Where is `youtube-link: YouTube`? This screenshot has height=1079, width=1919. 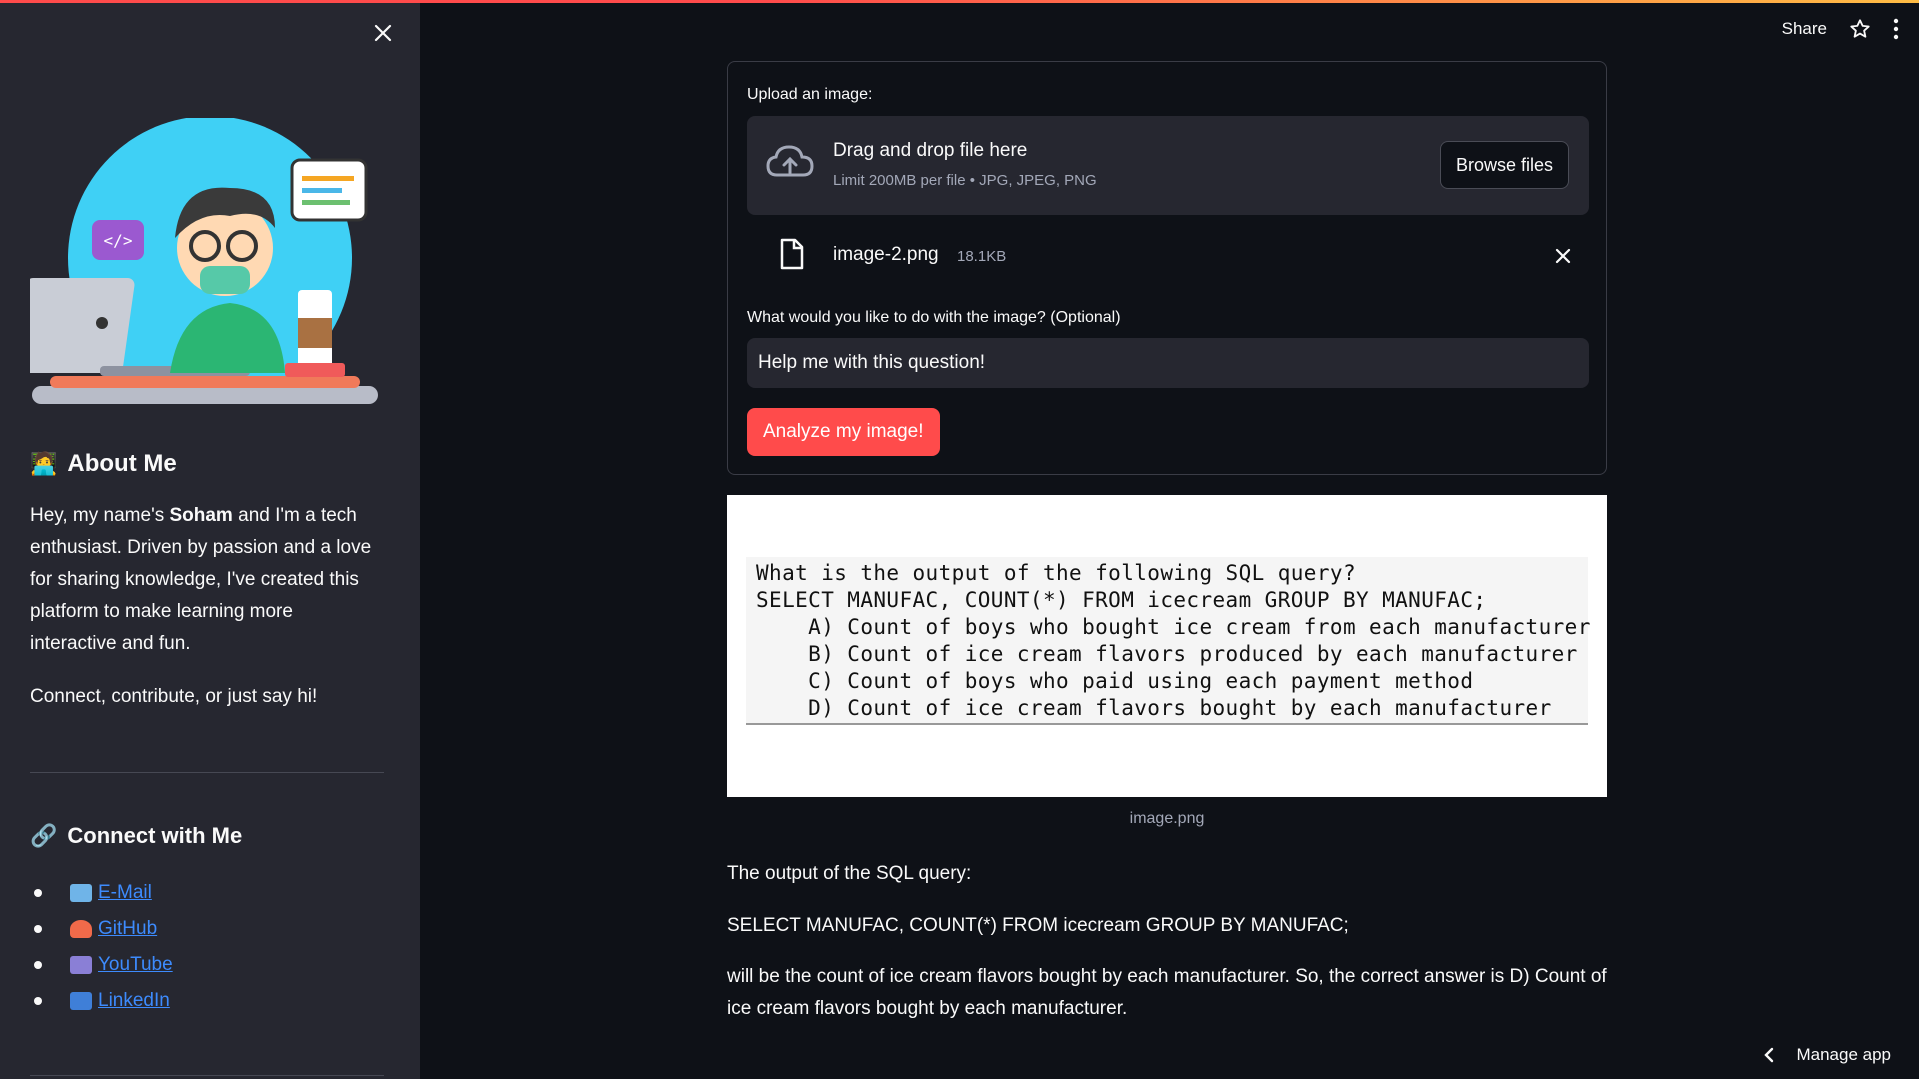
youtube-link: YouTube is located at coordinates (121, 965).